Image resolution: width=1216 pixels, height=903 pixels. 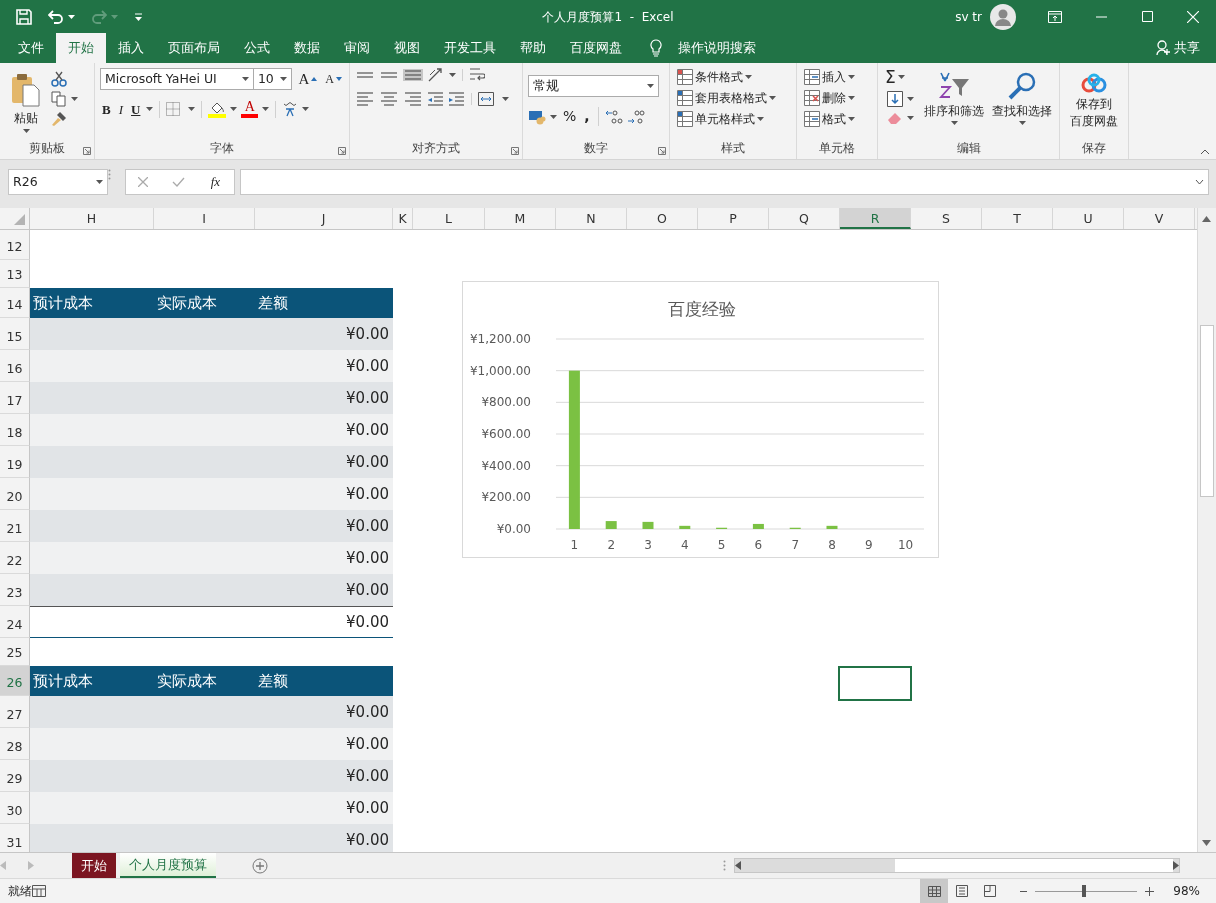 What do you see at coordinates (26, 103) in the screenshot?
I see `paste-button: 粘贴` at bounding box center [26, 103].